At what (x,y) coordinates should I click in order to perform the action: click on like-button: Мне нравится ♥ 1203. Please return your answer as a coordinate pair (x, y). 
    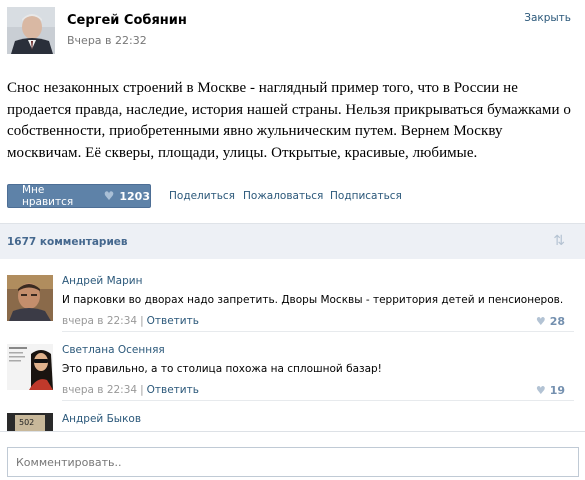
    Looking at the image, I should click on (79, 196).